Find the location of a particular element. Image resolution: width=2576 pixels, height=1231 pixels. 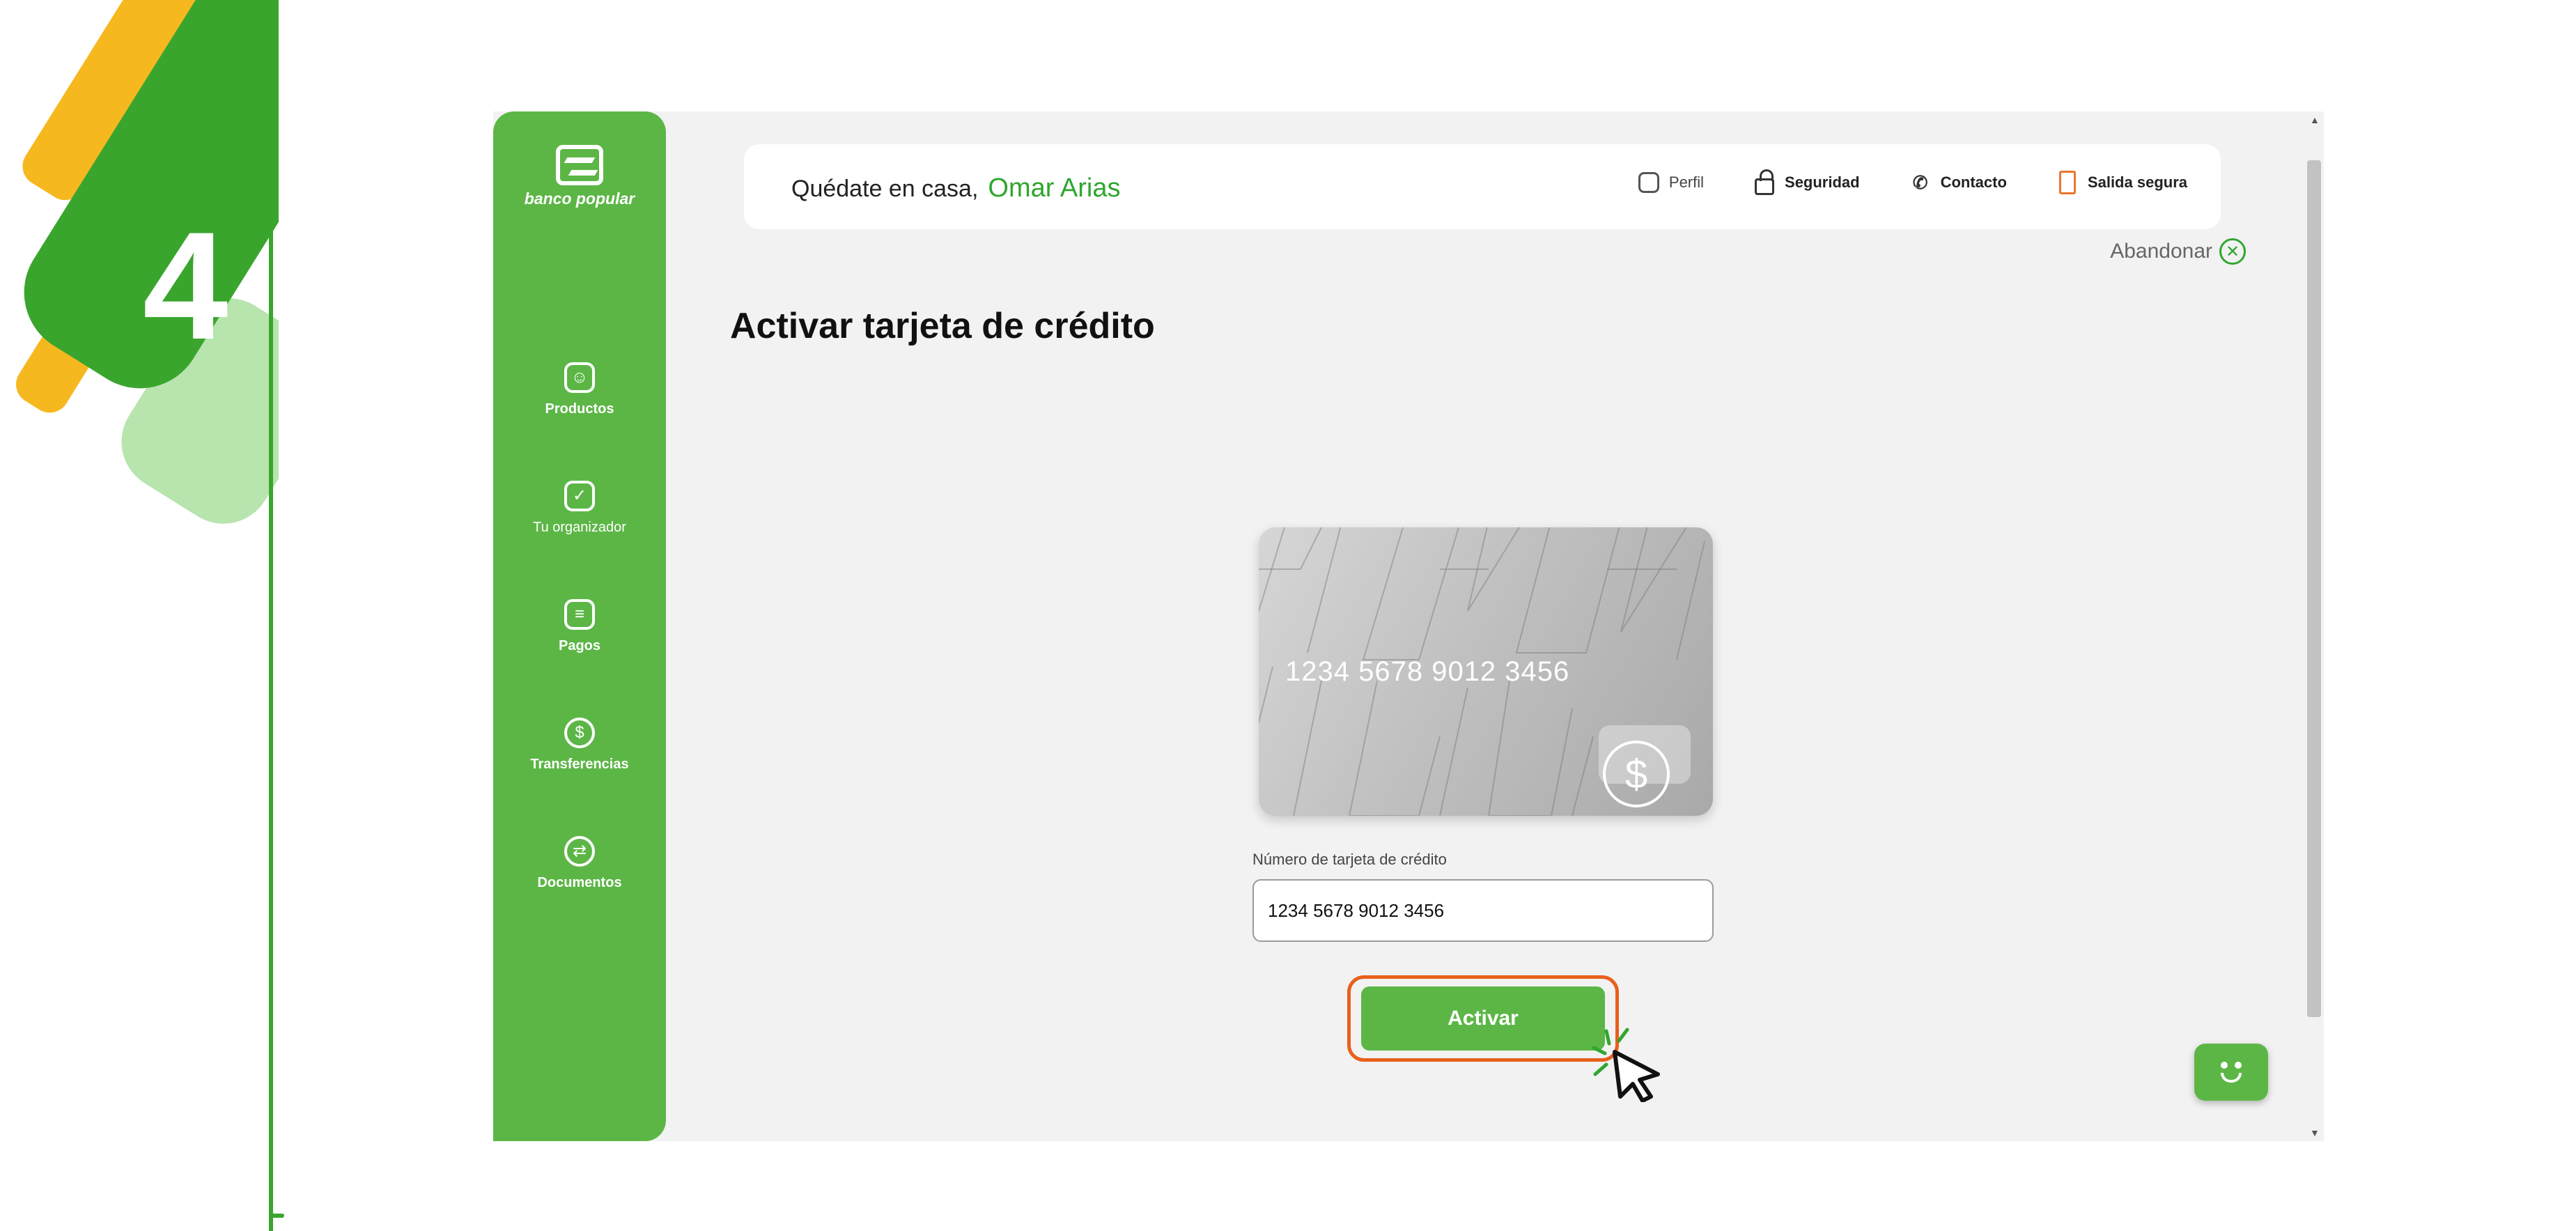

exit-door-icon is located at coordinates (2067, 182).